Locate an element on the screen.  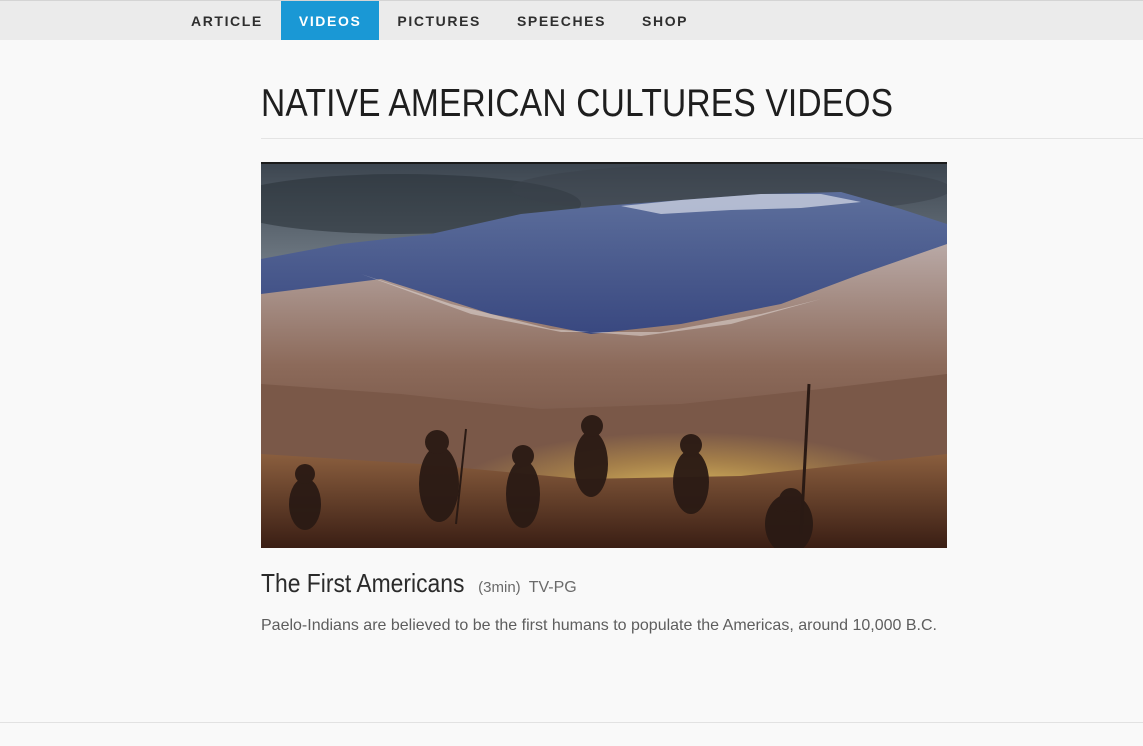
video-info-row: The First Americans (3min) TV-PG is located at coordinates (419, 583).